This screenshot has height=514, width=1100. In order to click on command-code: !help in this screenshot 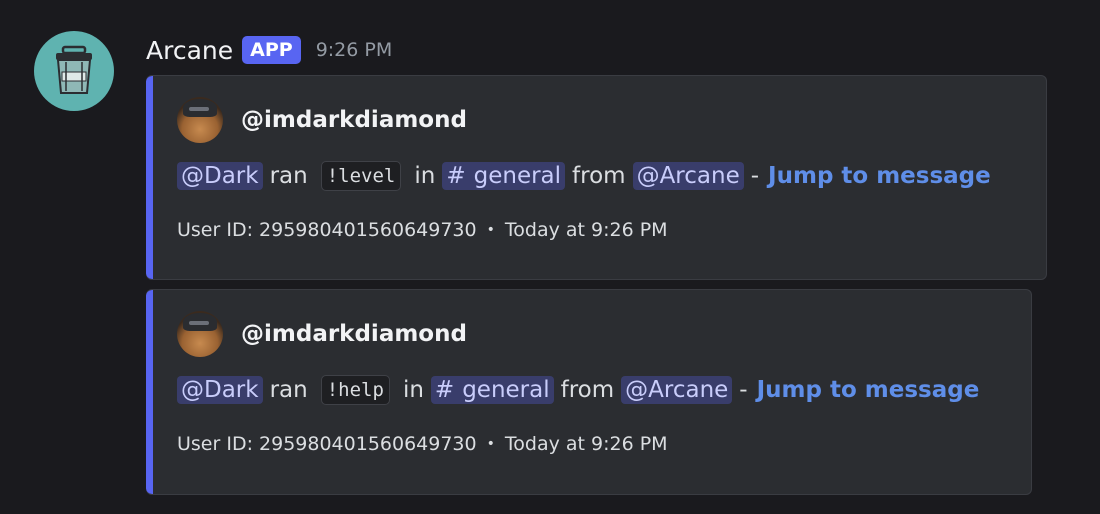, I will do `click(355, 390)`.